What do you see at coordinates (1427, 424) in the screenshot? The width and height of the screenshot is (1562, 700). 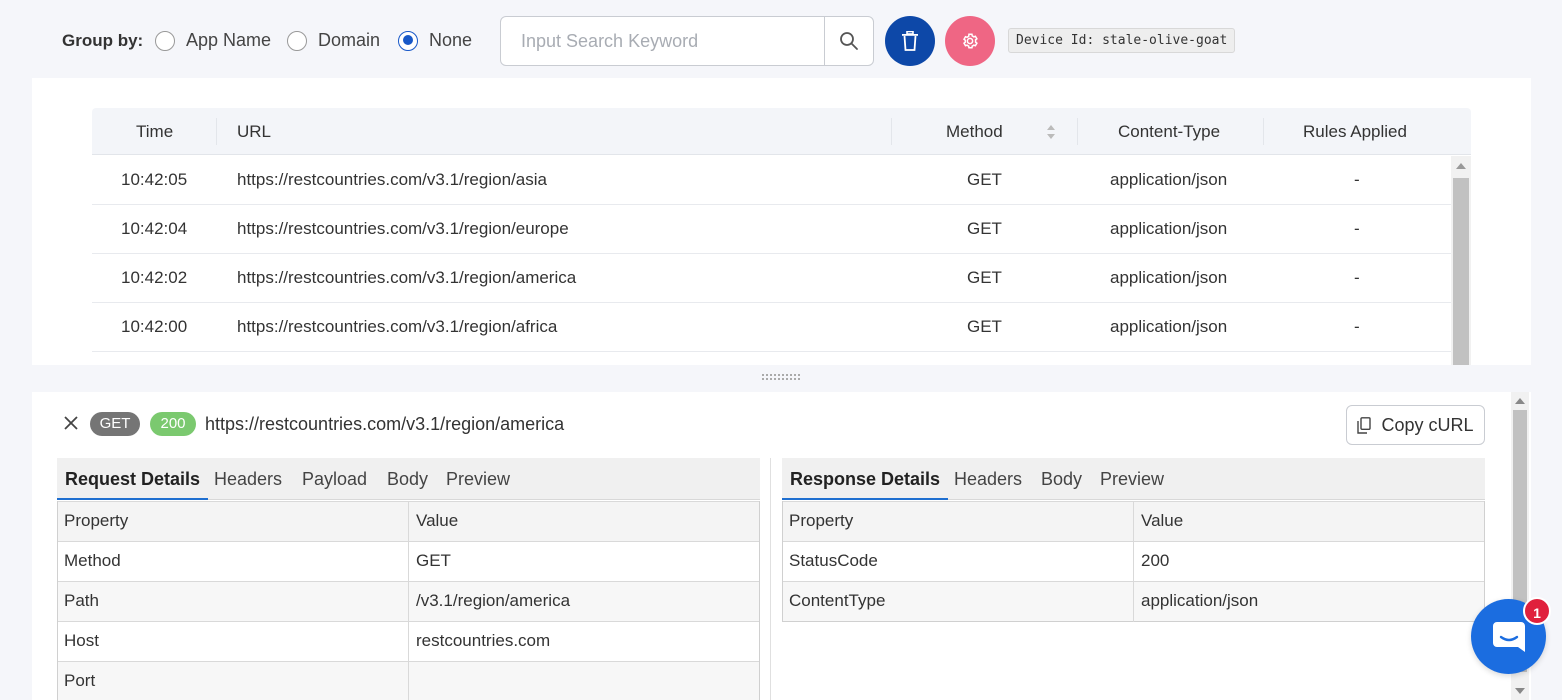 I see `copy-curl-label: Copy cURL` at bounding box center [1427, 424].